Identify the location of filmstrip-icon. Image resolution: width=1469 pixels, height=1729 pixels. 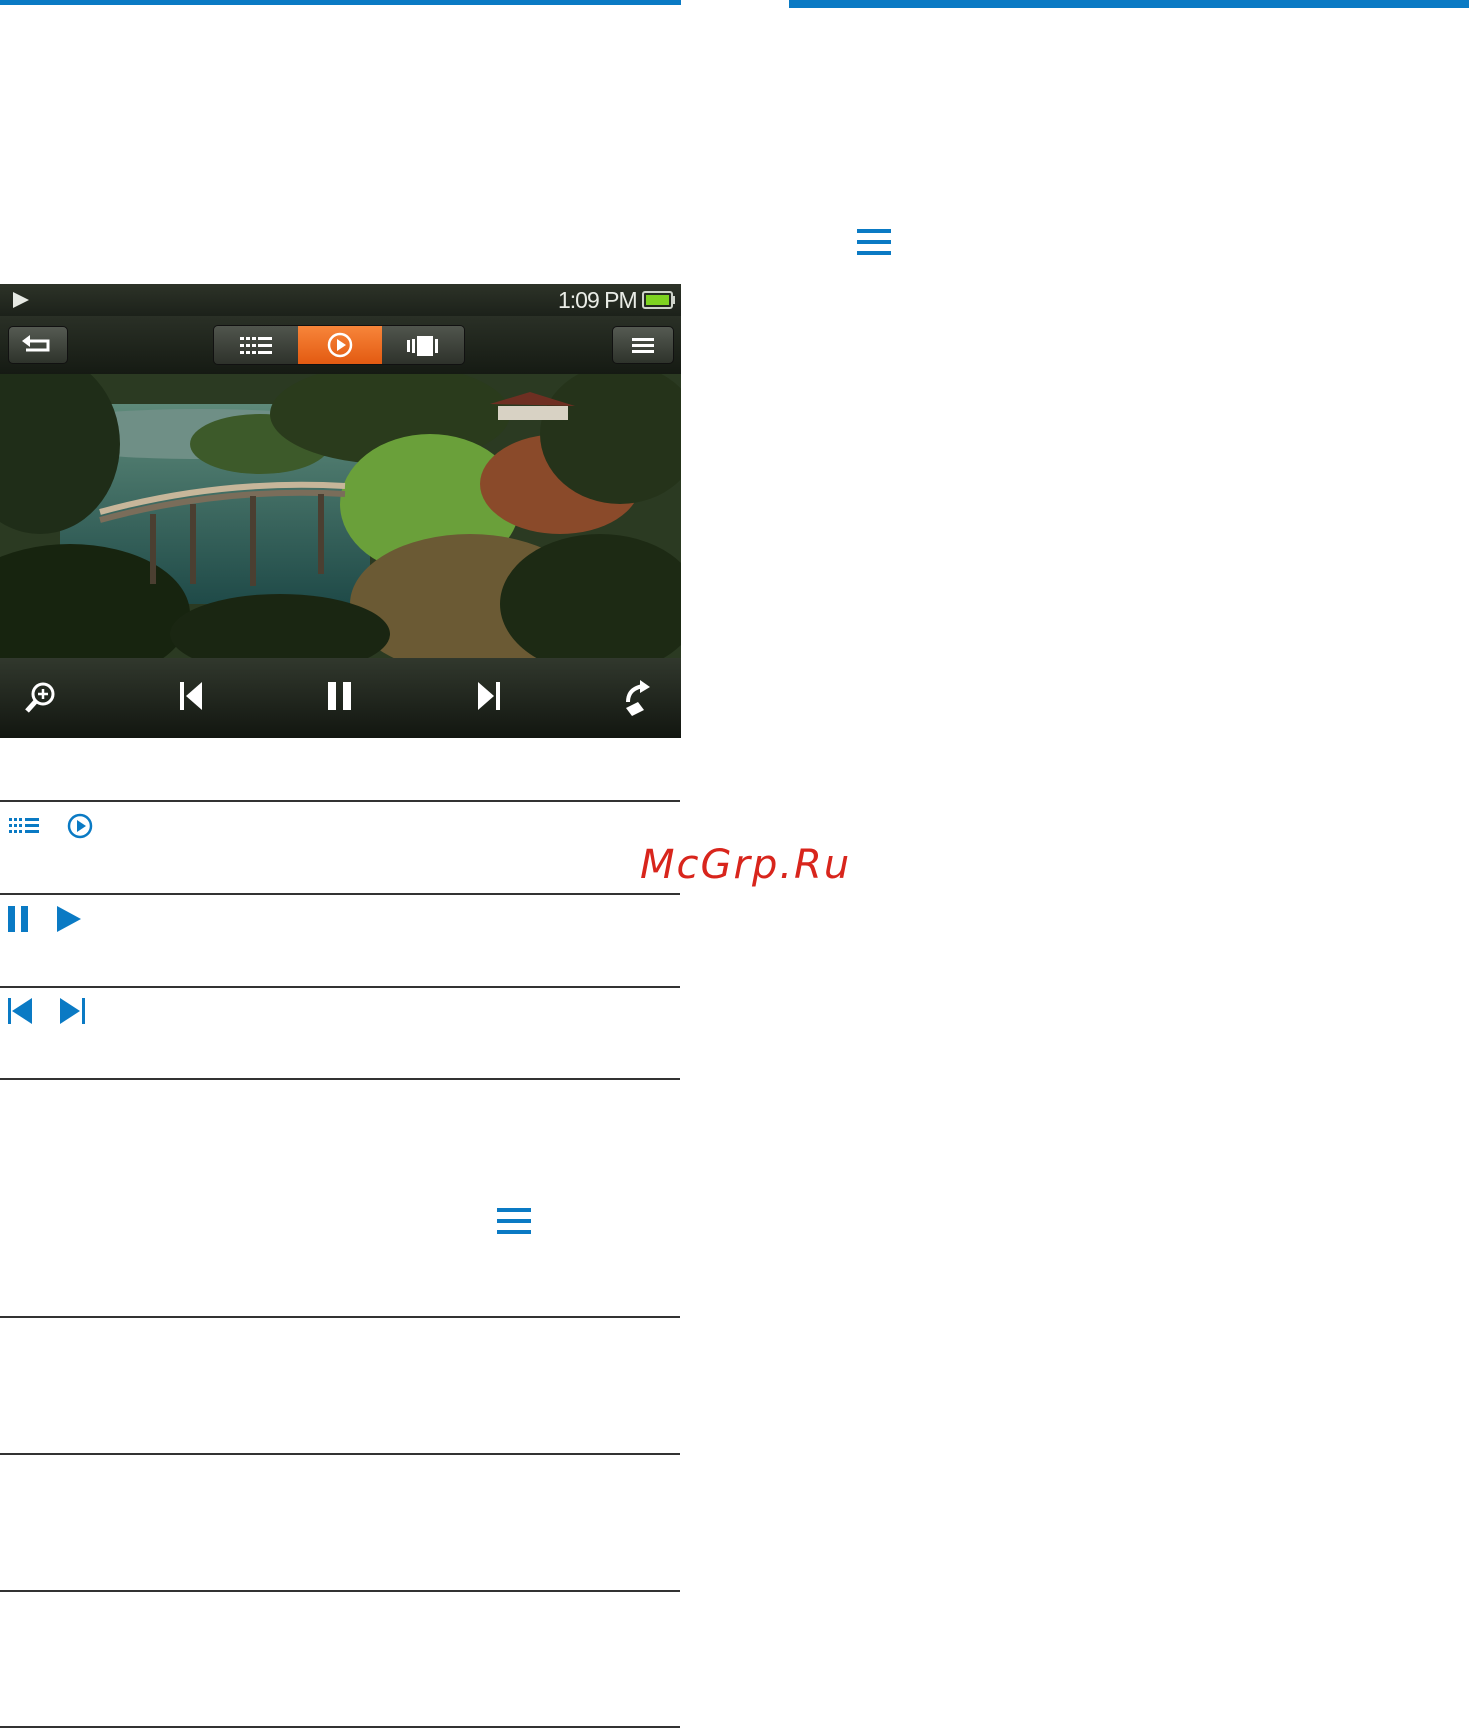
(422, 346).